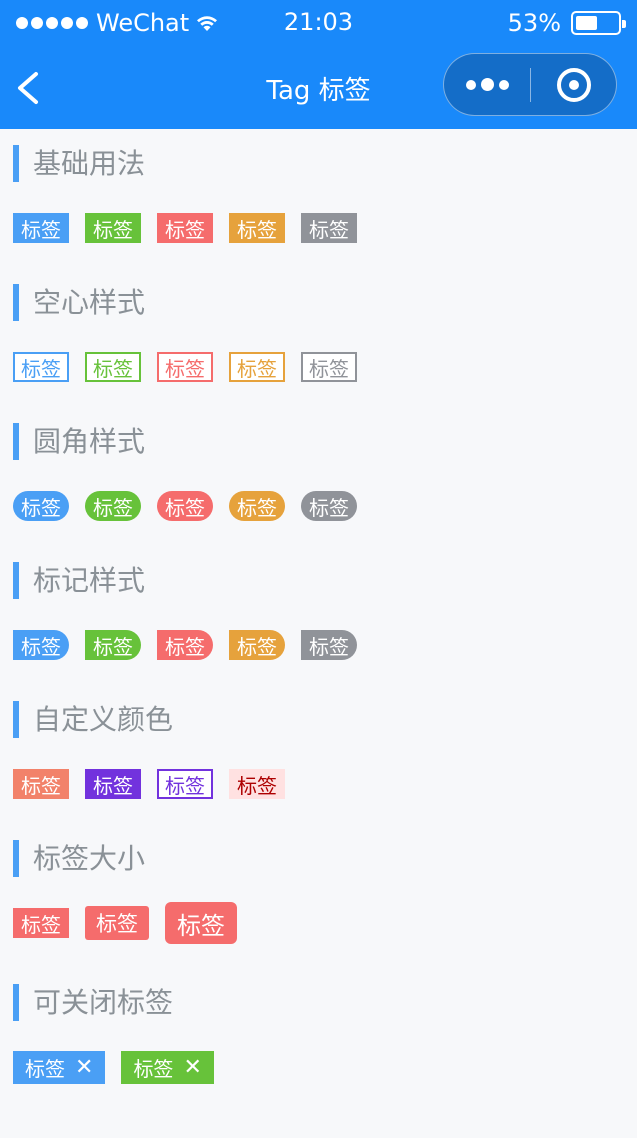 The height and width of the screenshot is (1138, 637). I want to click on mark-tags-row: 标签 标签 标签 标签 标签, so click(193, 645).